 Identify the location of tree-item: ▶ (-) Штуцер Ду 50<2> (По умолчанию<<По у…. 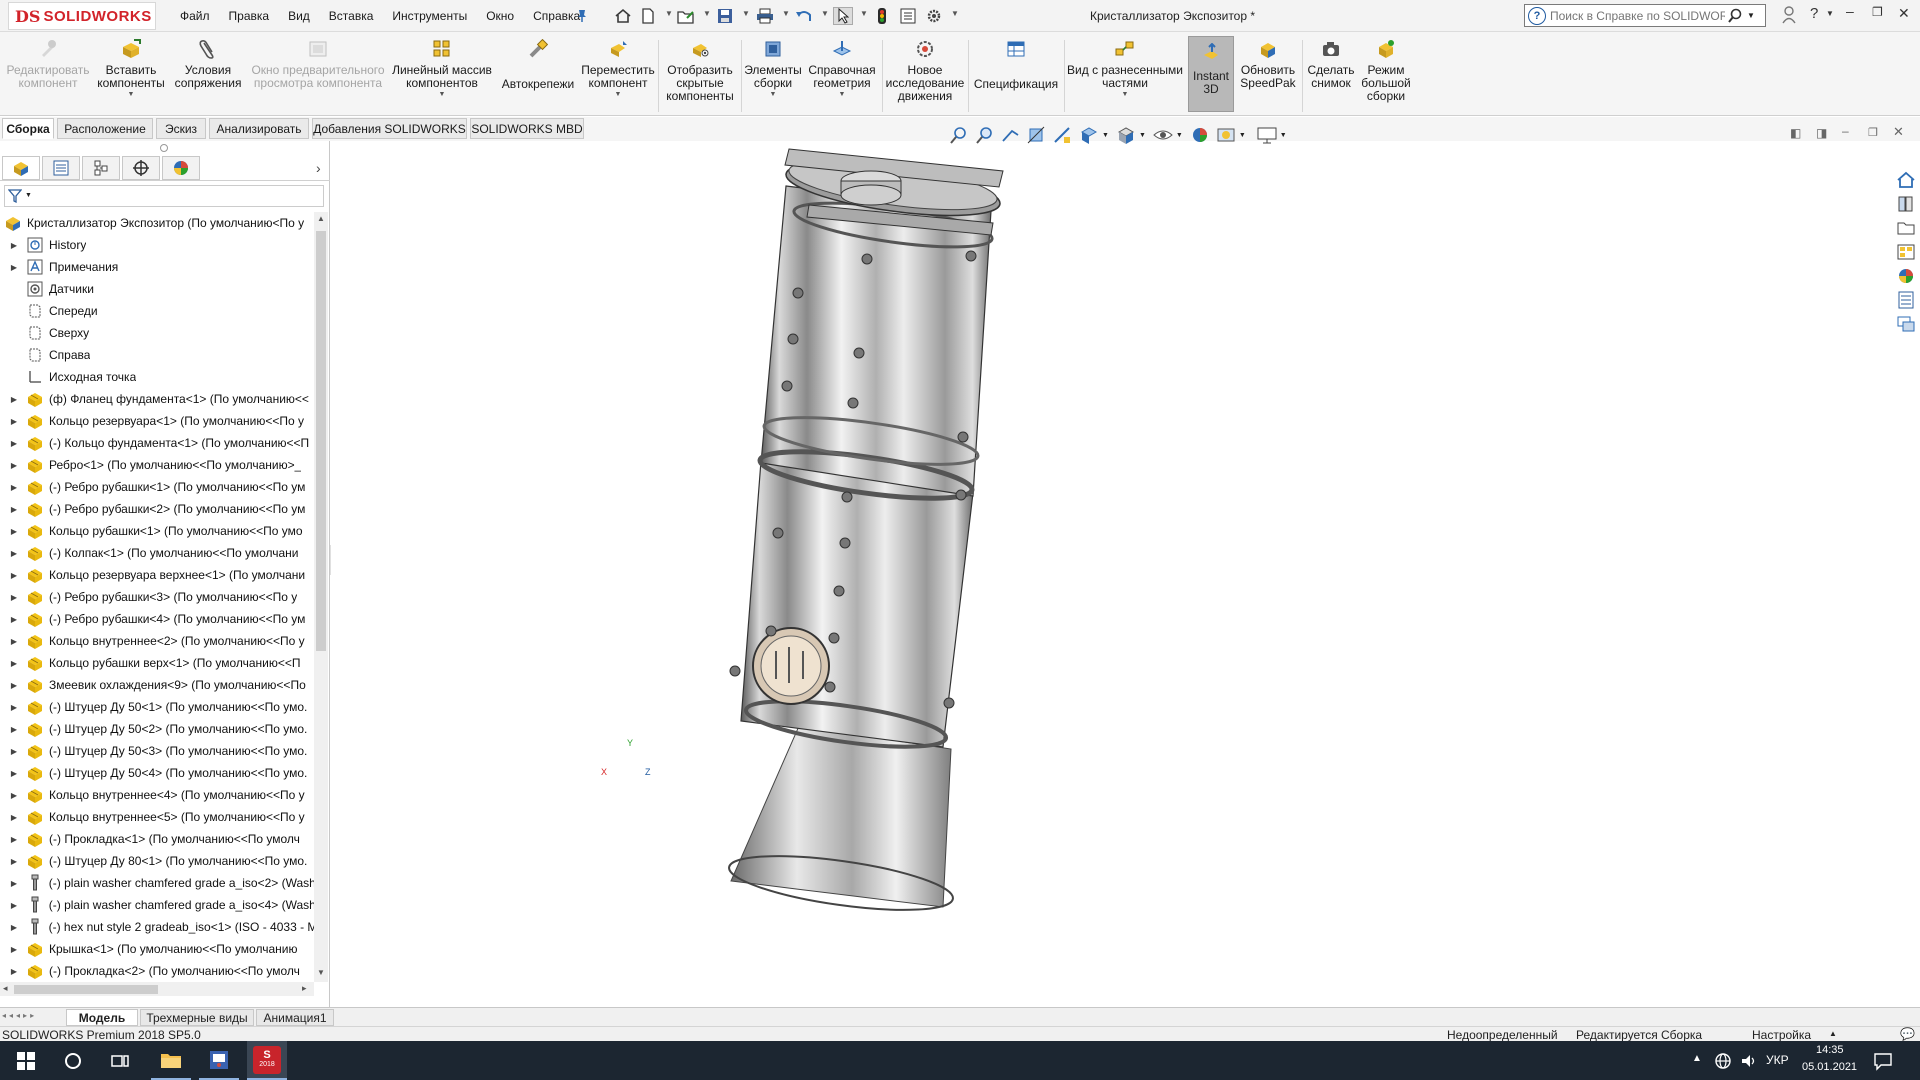
(157, 729).